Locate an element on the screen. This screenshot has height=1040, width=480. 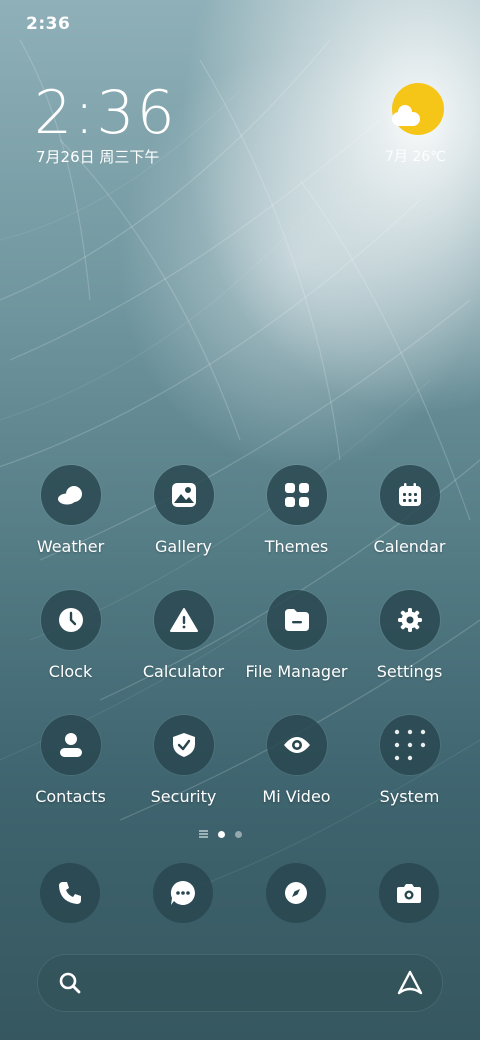
app-label: Calendar is located at coordinates (409, 546).